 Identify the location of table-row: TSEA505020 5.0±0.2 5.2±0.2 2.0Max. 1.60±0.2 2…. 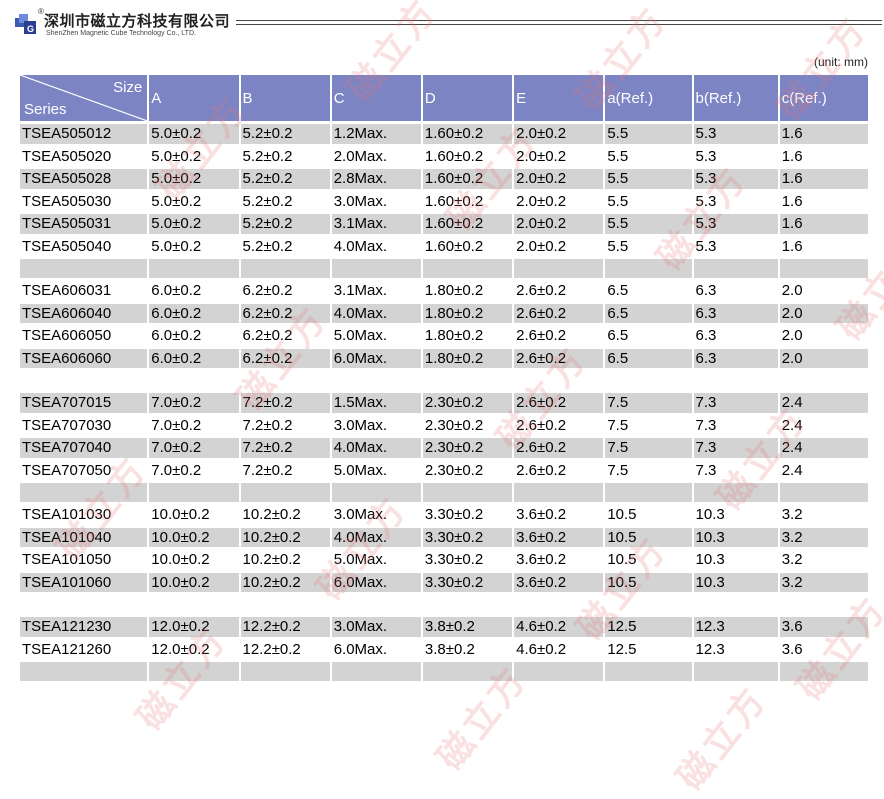
(444, 157).